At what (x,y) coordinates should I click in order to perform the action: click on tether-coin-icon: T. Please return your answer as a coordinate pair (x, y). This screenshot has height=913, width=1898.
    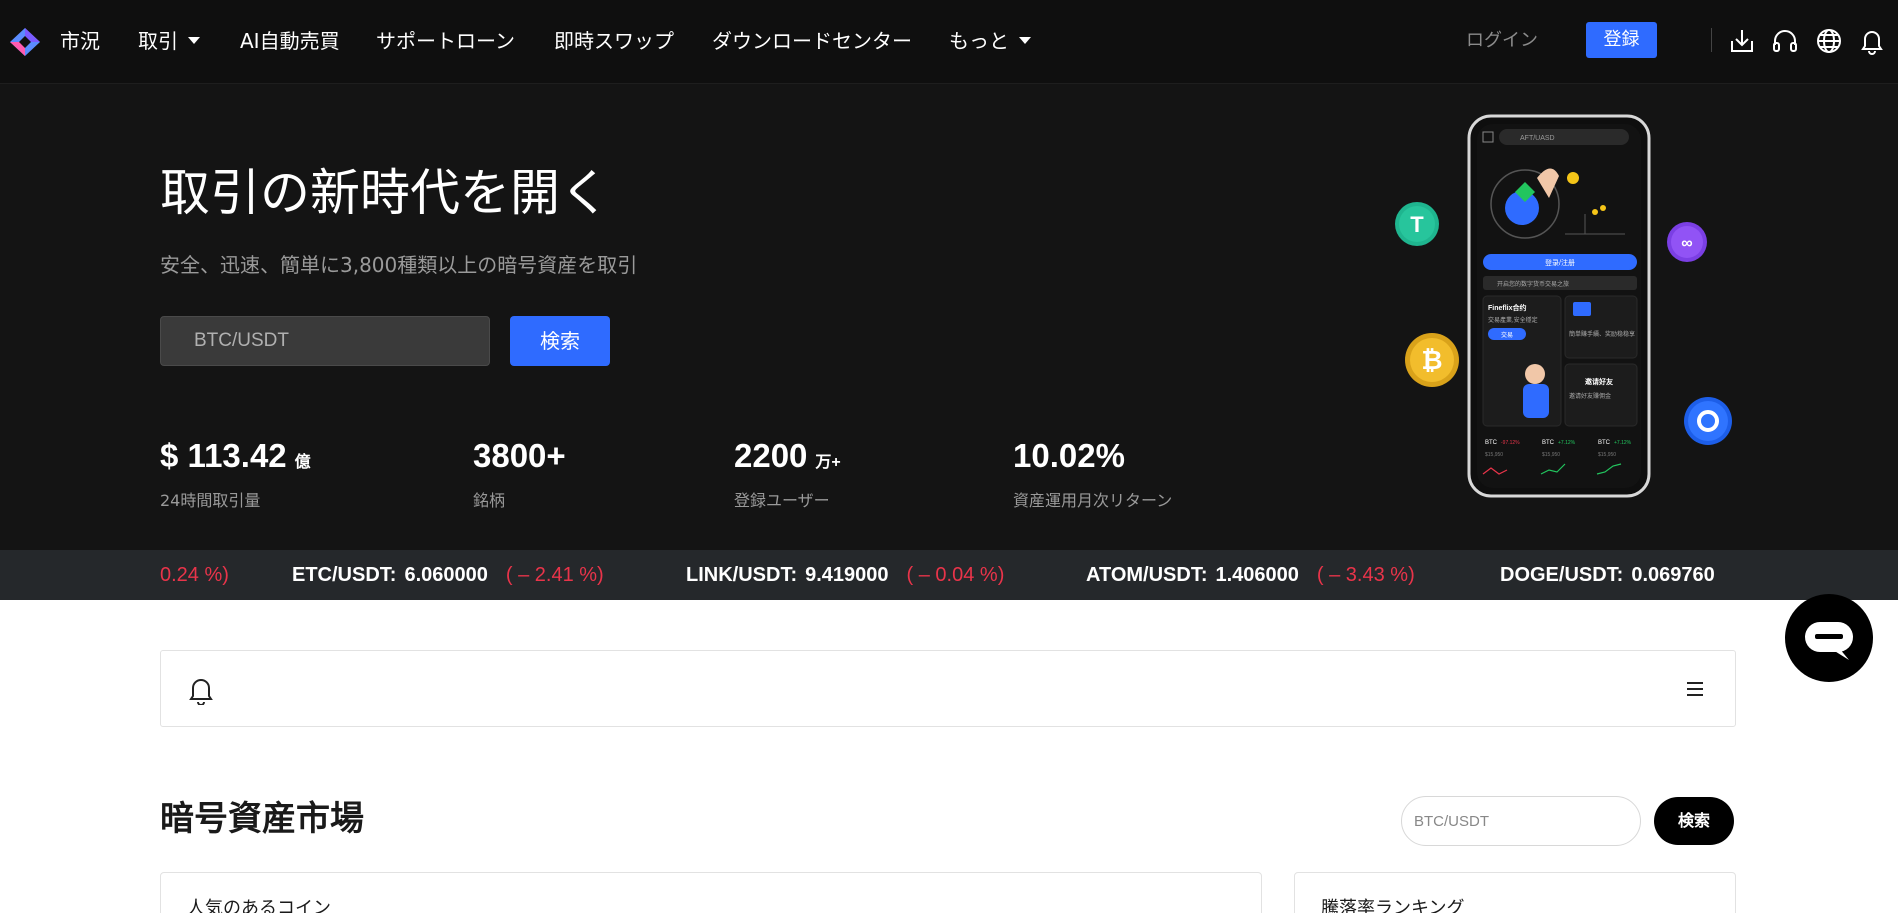
    Looking at the image, I should click on (1417, 224).